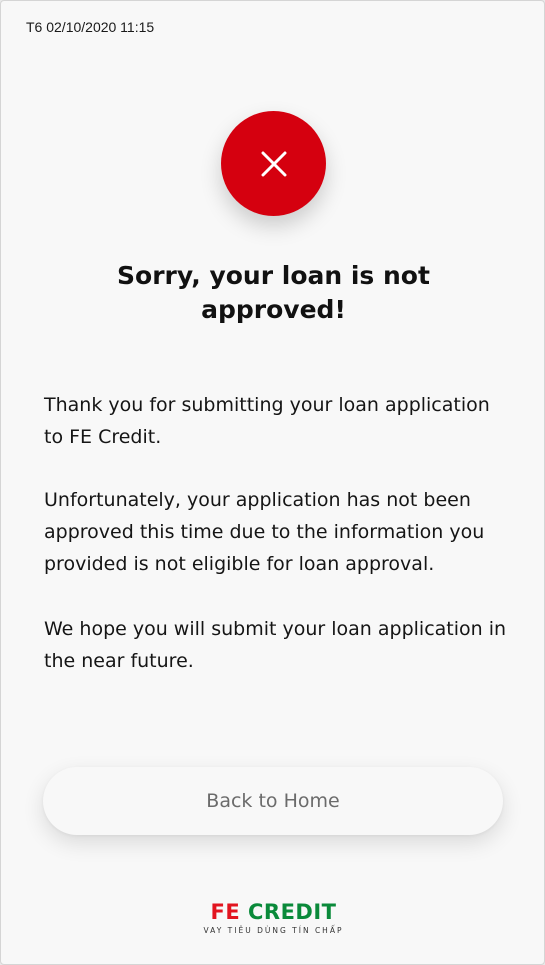 Image resolution: width=545 pixels, height=965 pixels. What do you see at coordinates (273, 801) in the screenshot?
I see `back-to-home-button: Back to Home` at bounding box center [273, 801].